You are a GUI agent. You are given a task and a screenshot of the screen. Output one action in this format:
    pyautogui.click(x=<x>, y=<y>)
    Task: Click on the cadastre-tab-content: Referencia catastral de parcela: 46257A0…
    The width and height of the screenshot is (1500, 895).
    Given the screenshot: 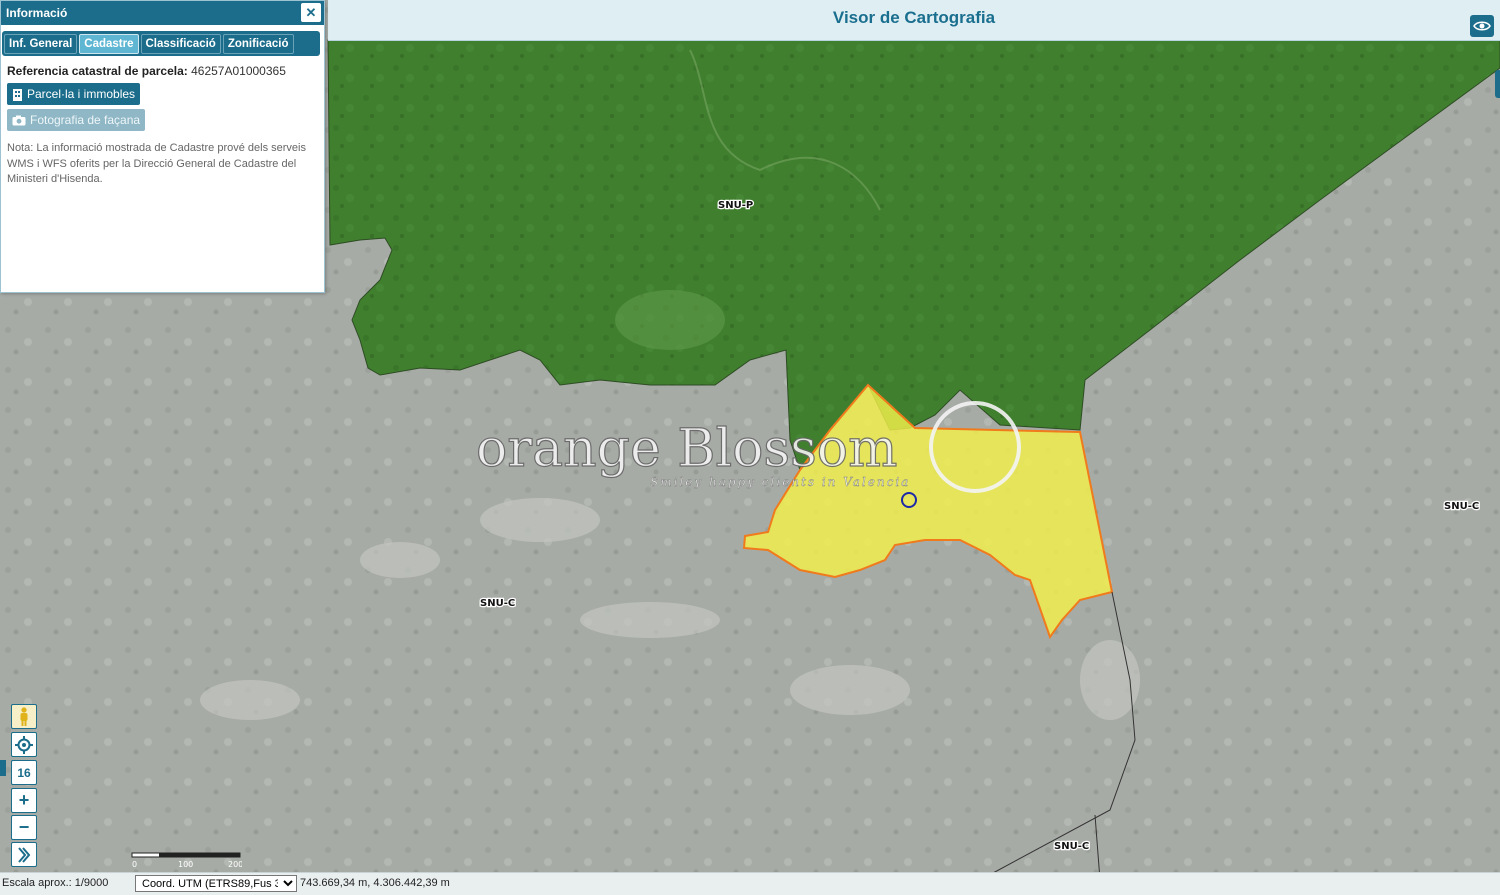 What is the action you would take?
    pyautogui.click(x=162, y=126)
    